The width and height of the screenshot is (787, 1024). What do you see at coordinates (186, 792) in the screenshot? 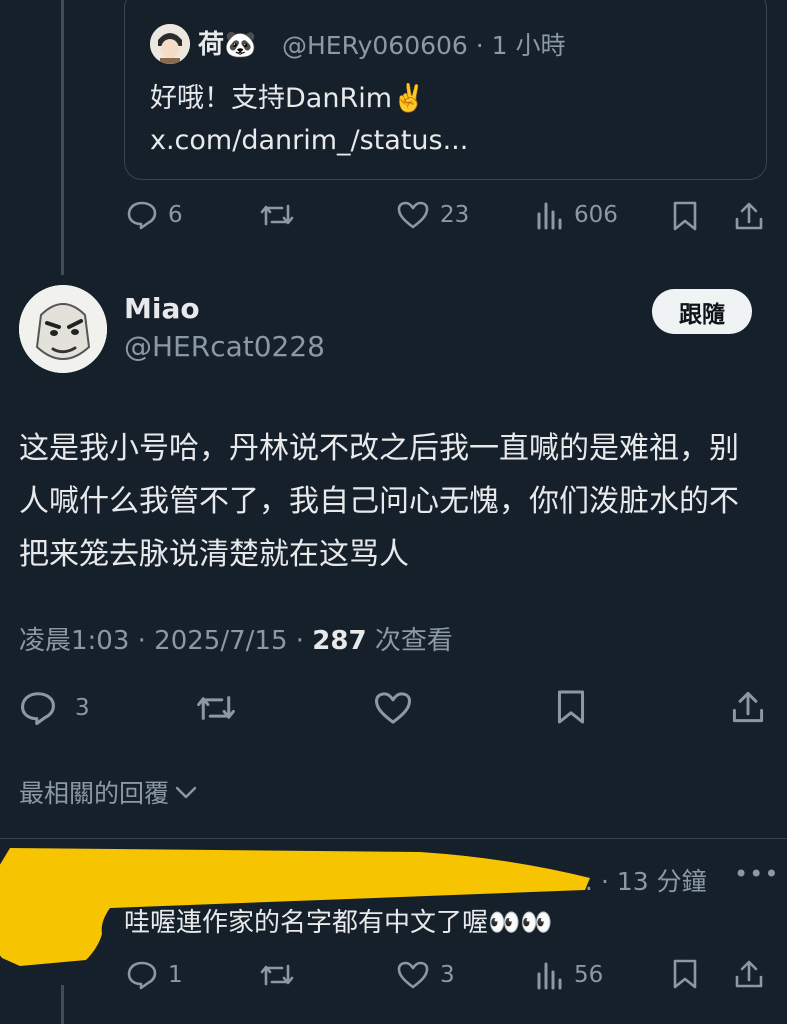
I see `chevron-down-icon` at bounding box center [186, 792].